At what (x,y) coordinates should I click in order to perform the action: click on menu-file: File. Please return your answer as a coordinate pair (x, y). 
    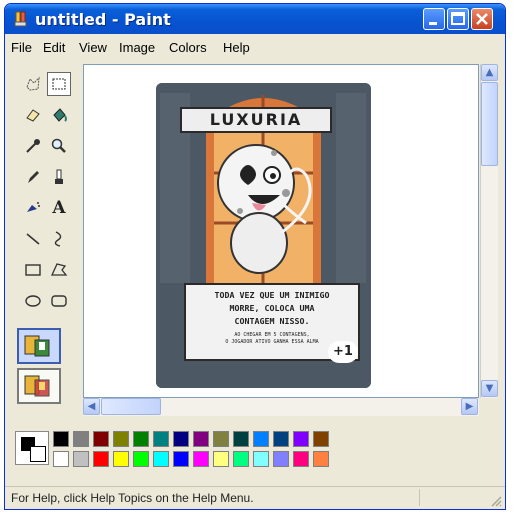
    Looking at the image, I should click on (21, 47).